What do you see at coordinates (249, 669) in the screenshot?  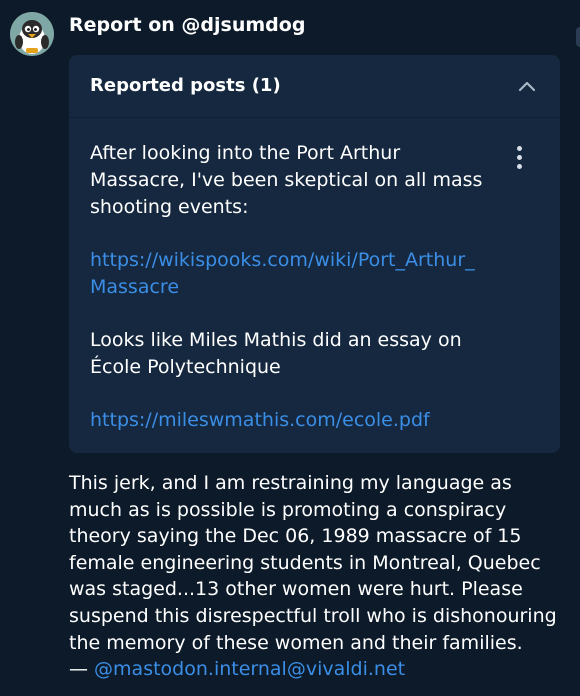 I see `reporter-link: @mastodon.internal@vivaldi.net` at bounding box center [249, 669].